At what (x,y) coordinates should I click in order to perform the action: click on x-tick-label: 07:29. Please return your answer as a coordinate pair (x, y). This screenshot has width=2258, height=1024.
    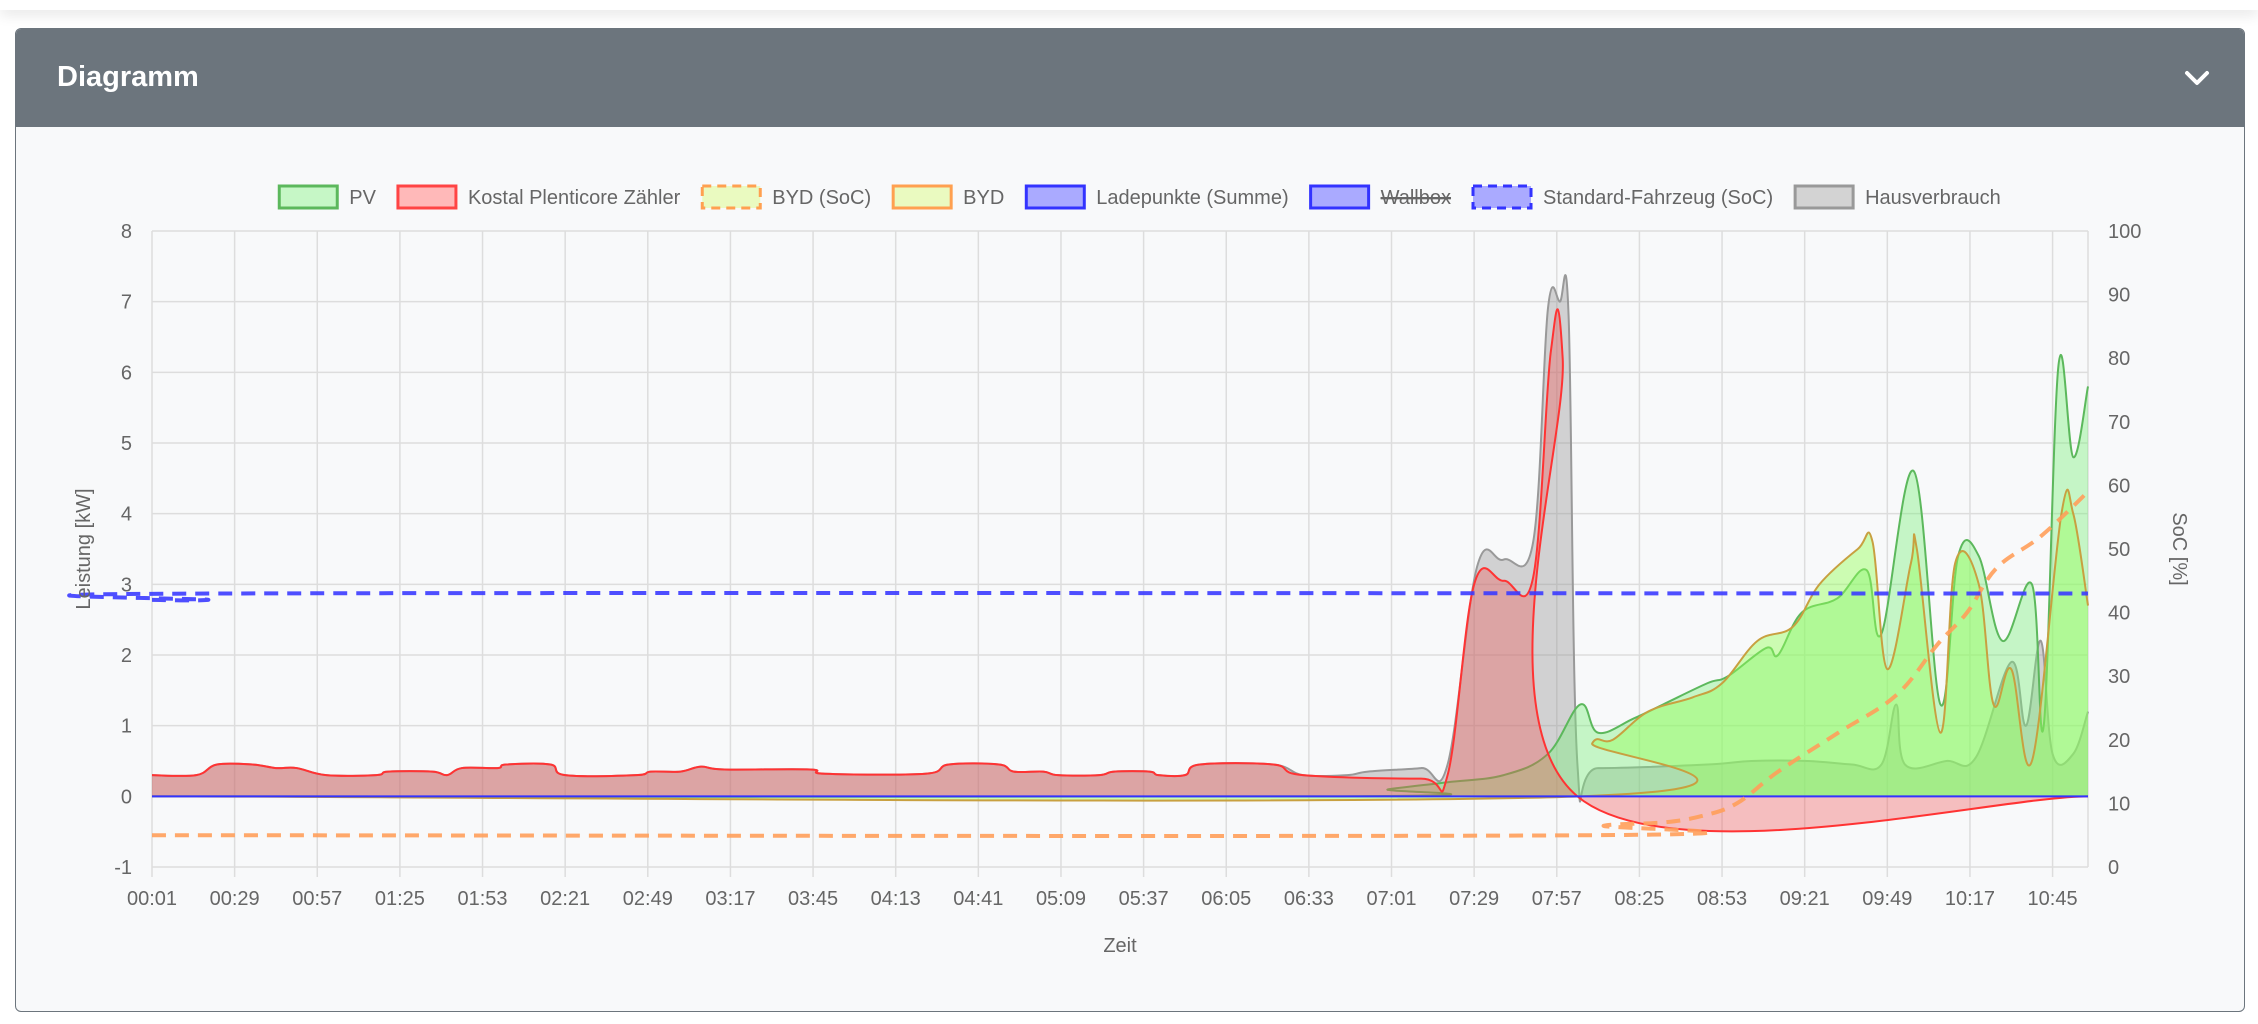
    Looking at the image, I should click on (1474, 899).